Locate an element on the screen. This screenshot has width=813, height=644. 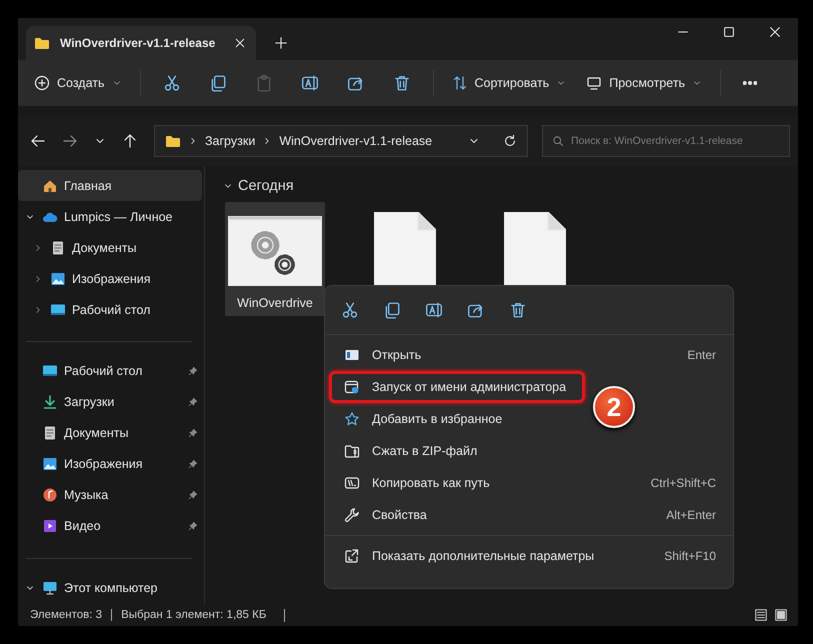
computer-icon is located at coordinates (50, 588).